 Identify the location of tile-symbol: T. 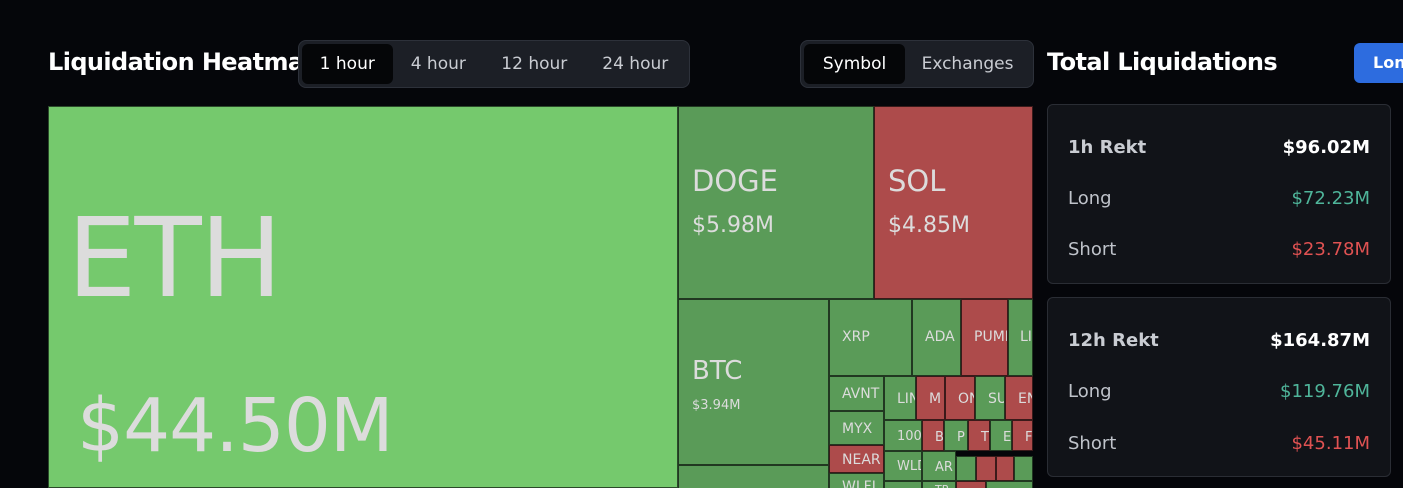
(985, 437).